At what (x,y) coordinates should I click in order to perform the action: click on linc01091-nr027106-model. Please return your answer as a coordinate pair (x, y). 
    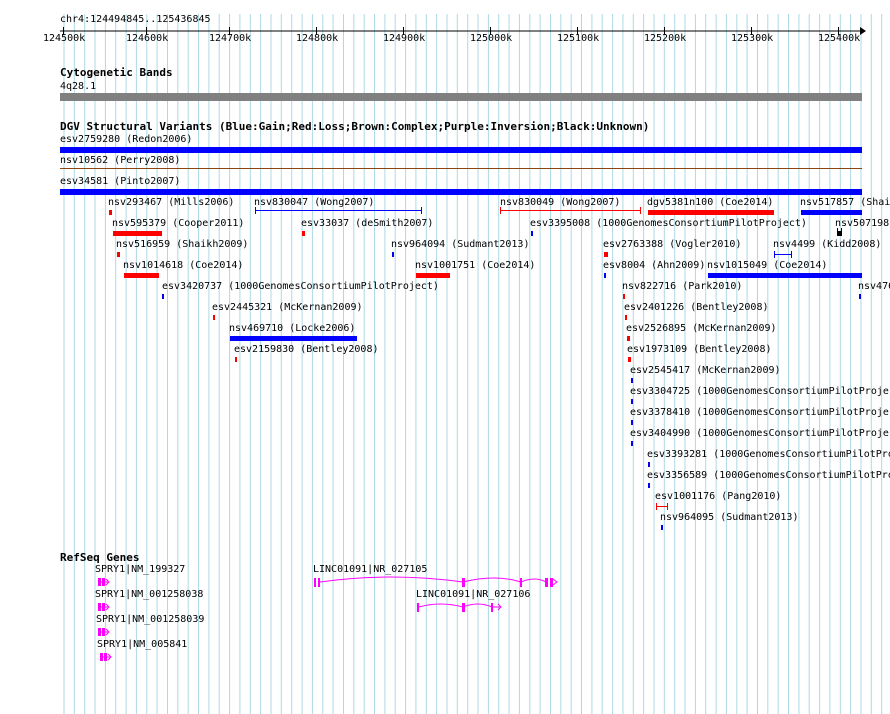
    Looking at the image, I should click on (459, 607).